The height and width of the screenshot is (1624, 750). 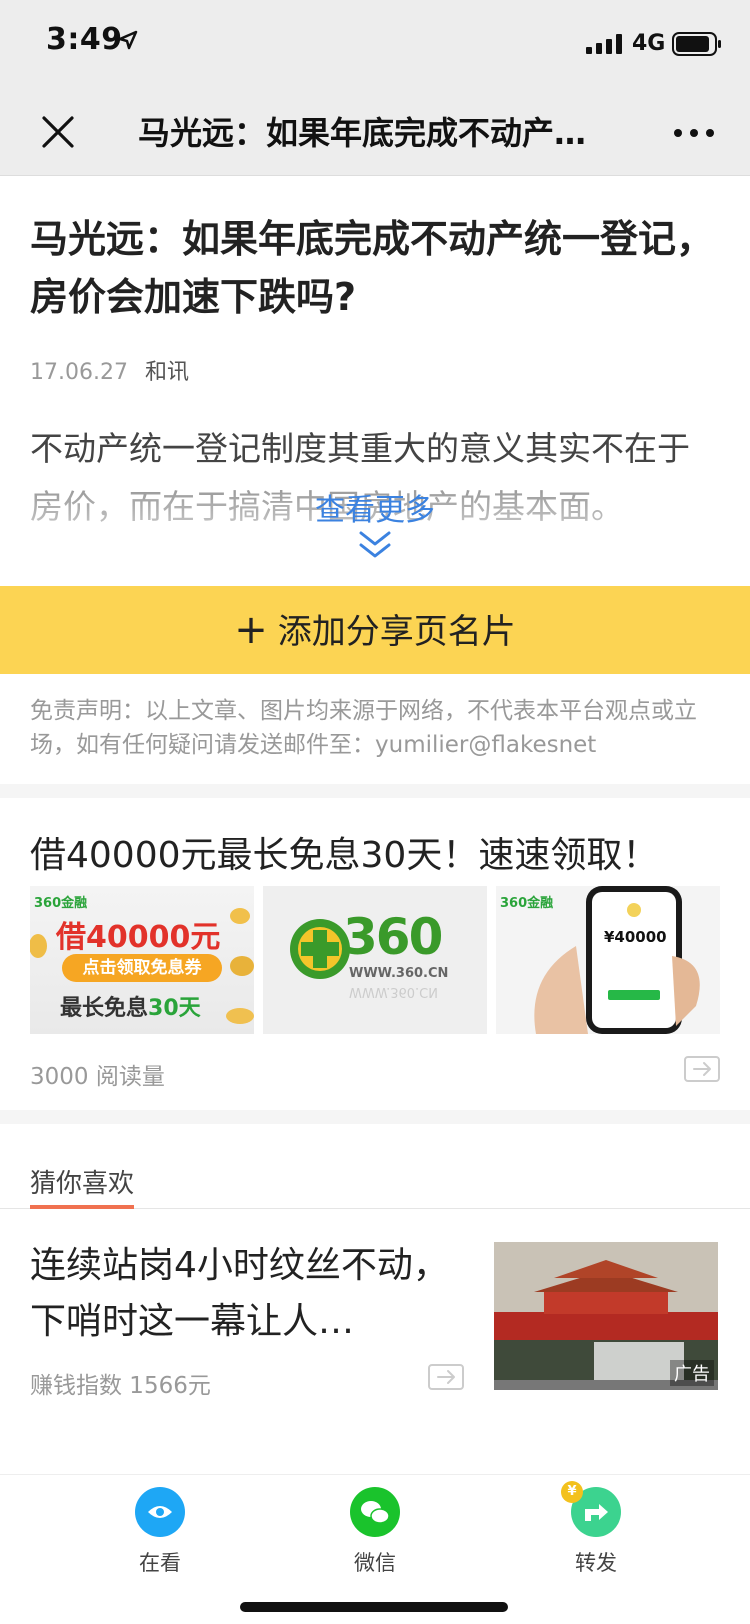 What do you see at coordinates (375, 507) in the screenshot?
I see `read-more-link: 查看更多` at bounding box center [375, 507].